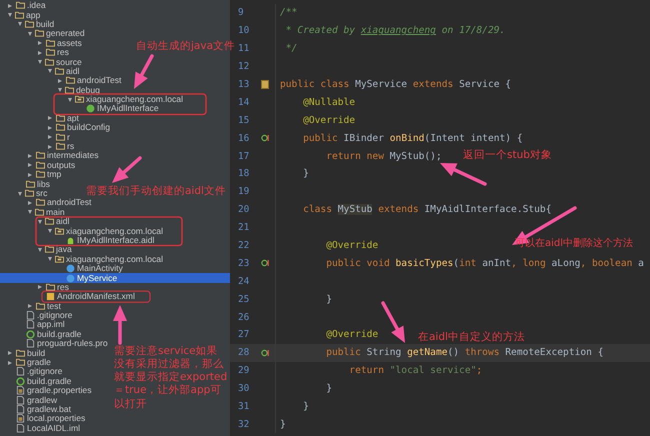  I want to click on tree-item: .idea, so click(23, 5).